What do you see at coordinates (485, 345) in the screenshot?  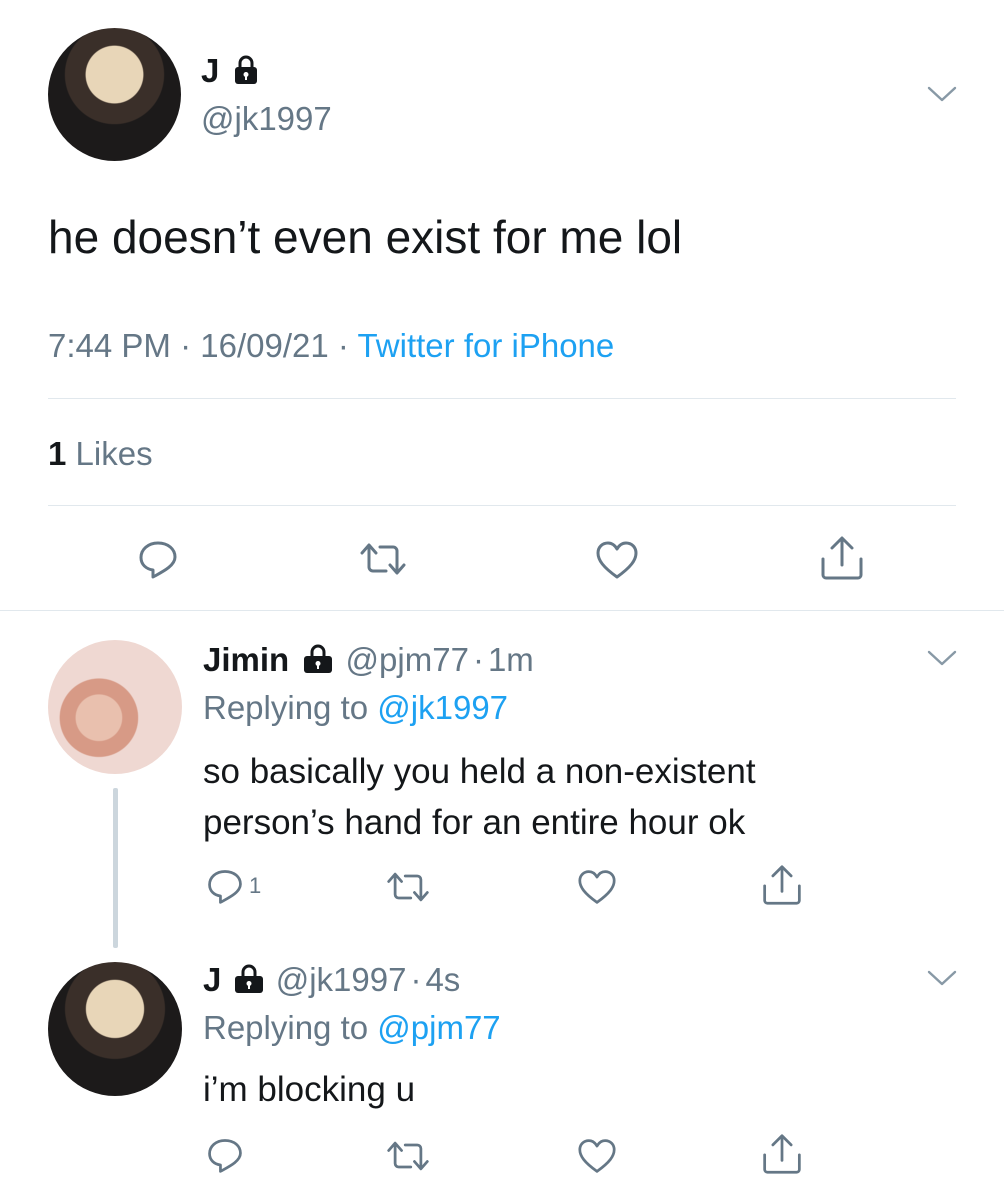 I see `tweet-source-link: Twitter for iPhone` at bounding box center [485, 345].